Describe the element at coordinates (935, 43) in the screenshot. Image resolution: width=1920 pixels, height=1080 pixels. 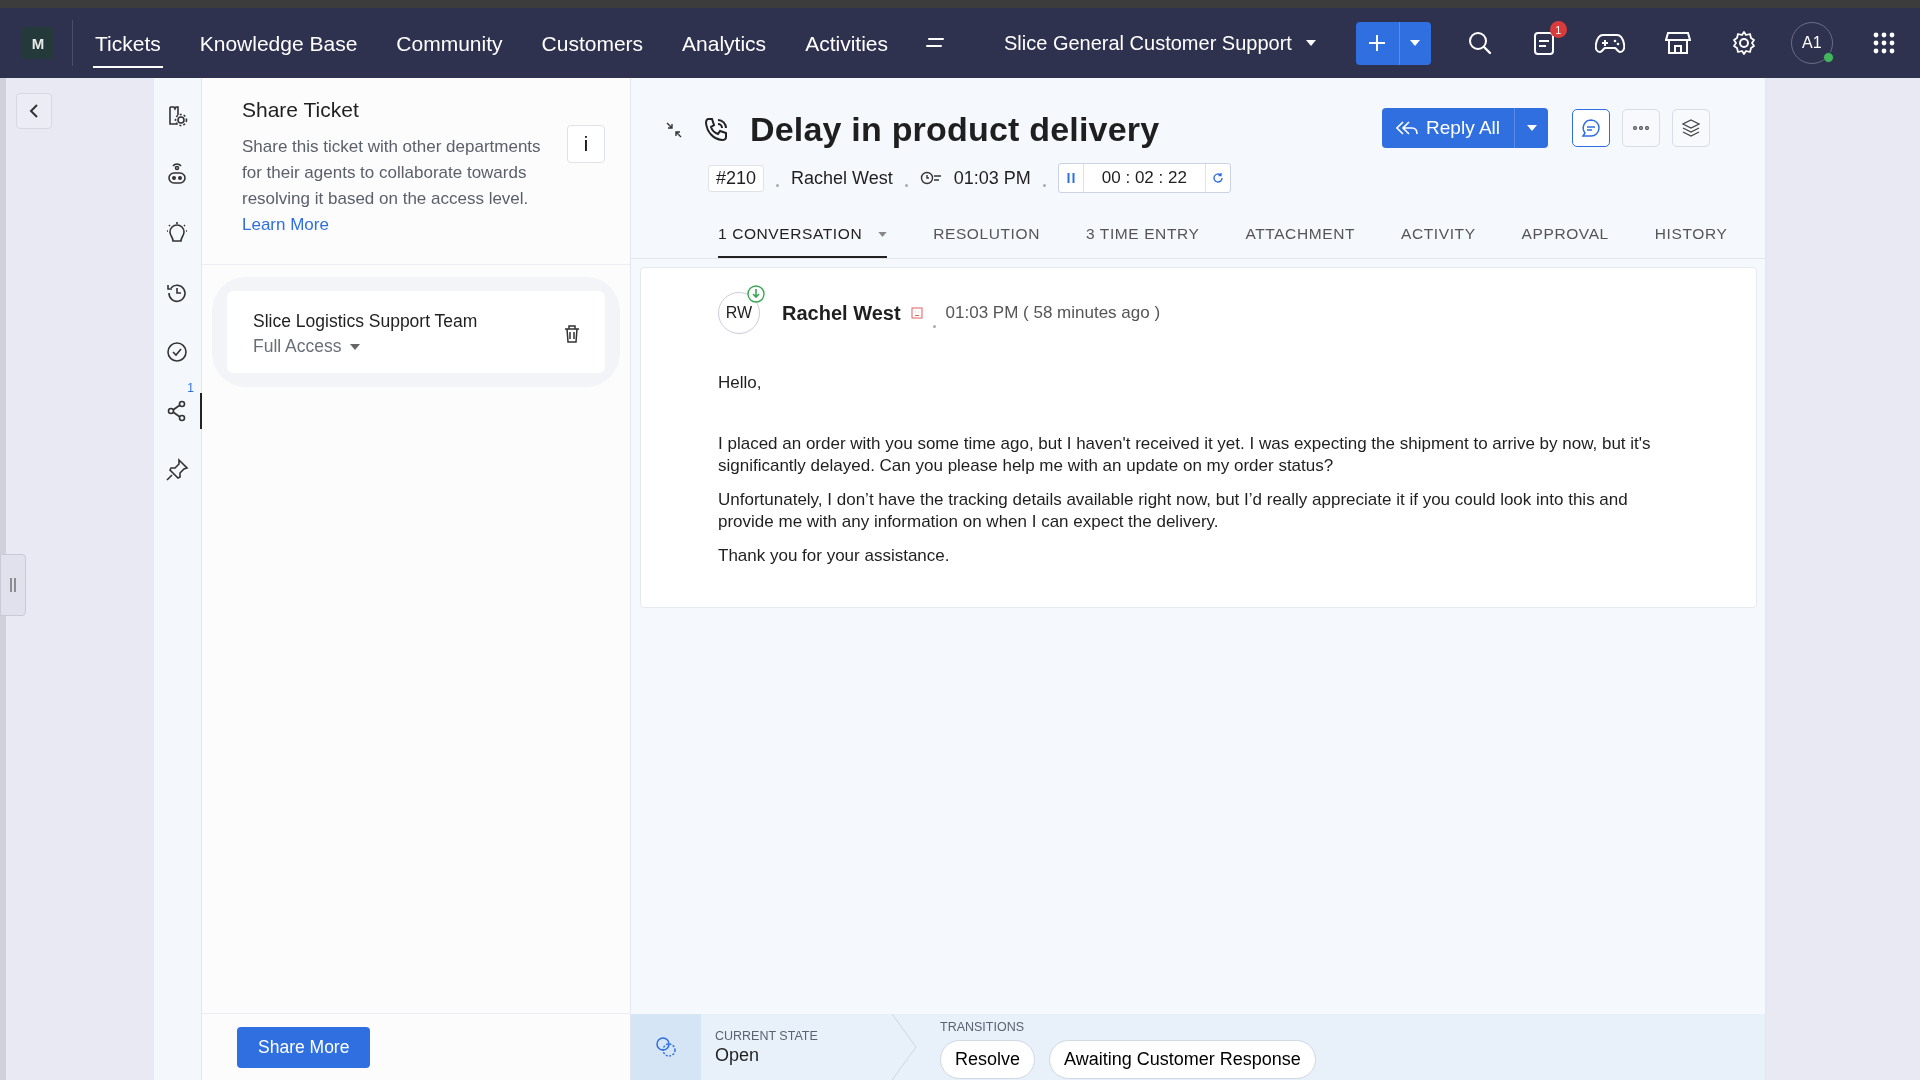
I see `menu-icon` at that location.